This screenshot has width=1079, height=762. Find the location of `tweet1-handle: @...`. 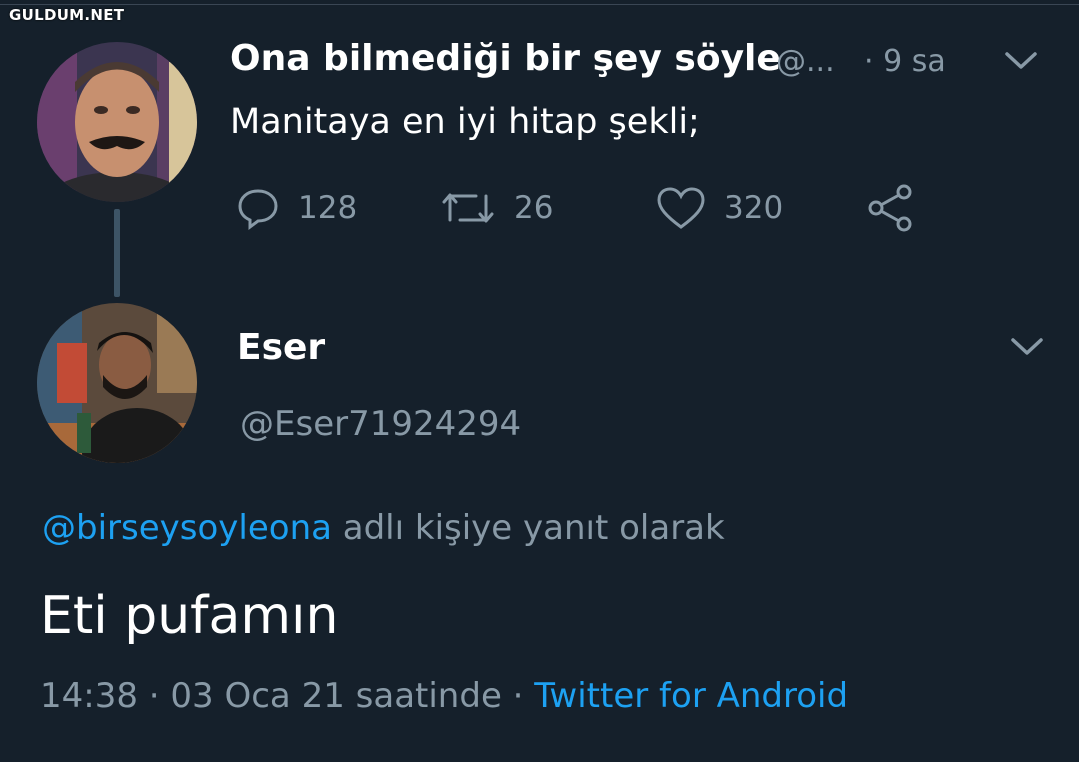

tweet1-handle: @... is located at coordinates (805, 61).